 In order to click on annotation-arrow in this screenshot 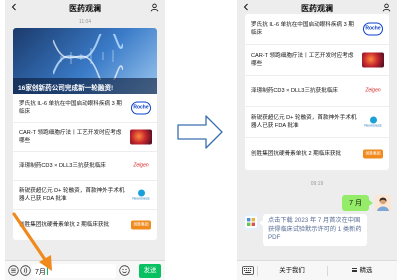, I will do `click(32, 241)`.